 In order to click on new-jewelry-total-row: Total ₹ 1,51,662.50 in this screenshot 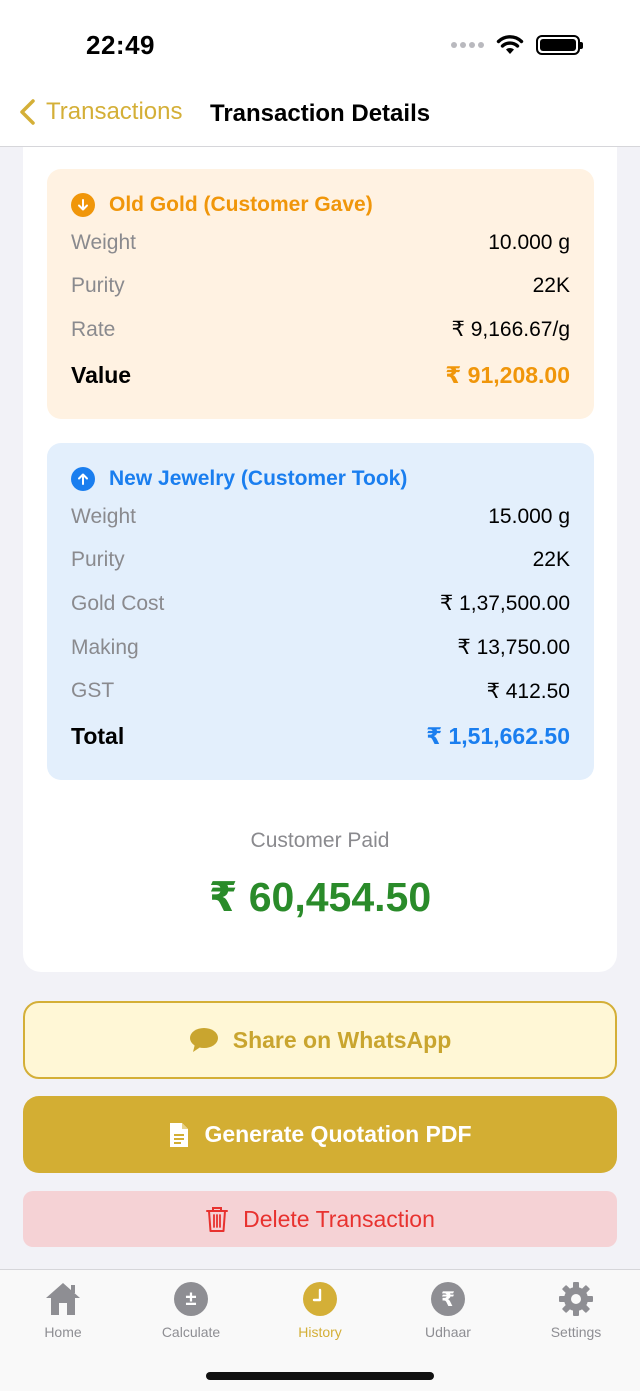, I will do `click(320, 737)`.